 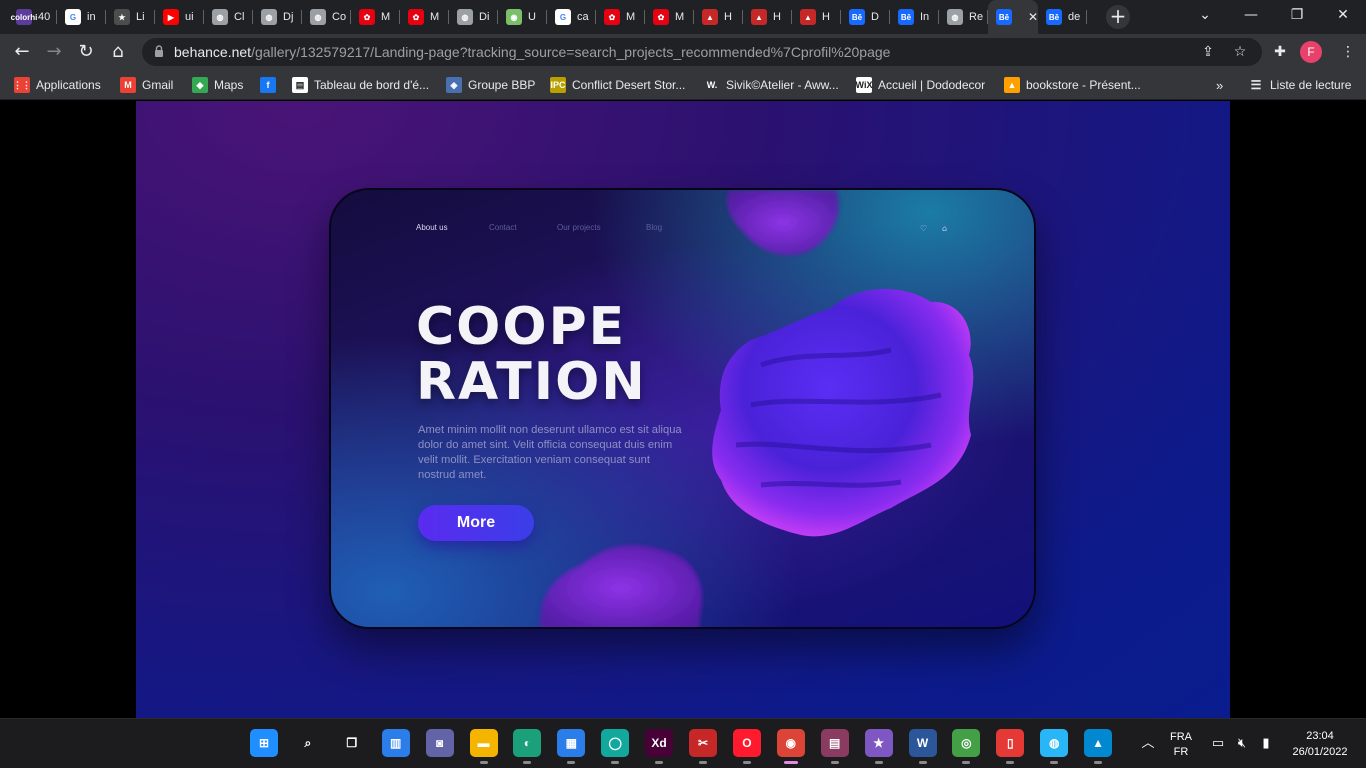 What do you see at coordinates (1219, 85) in the screenshot?
I see `bookmarks-overflow-button: »` at bounding box center [1219, 85].